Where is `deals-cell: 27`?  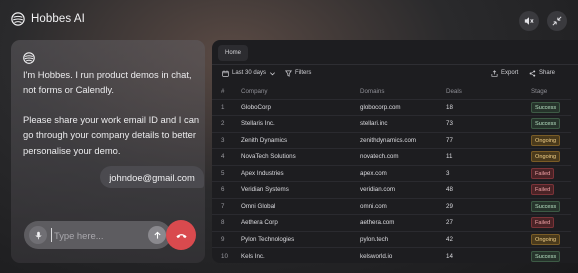
deals-cell: 27 is located at coordinates (488, 222).